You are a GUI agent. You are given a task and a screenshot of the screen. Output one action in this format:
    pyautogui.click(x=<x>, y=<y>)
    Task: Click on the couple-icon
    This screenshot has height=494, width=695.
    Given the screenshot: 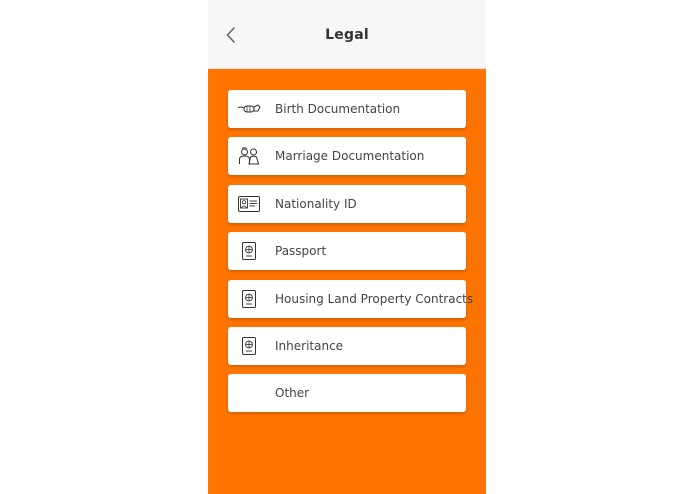 What is the action you would take?
    pyautogui.click(x=249, y=156)
    